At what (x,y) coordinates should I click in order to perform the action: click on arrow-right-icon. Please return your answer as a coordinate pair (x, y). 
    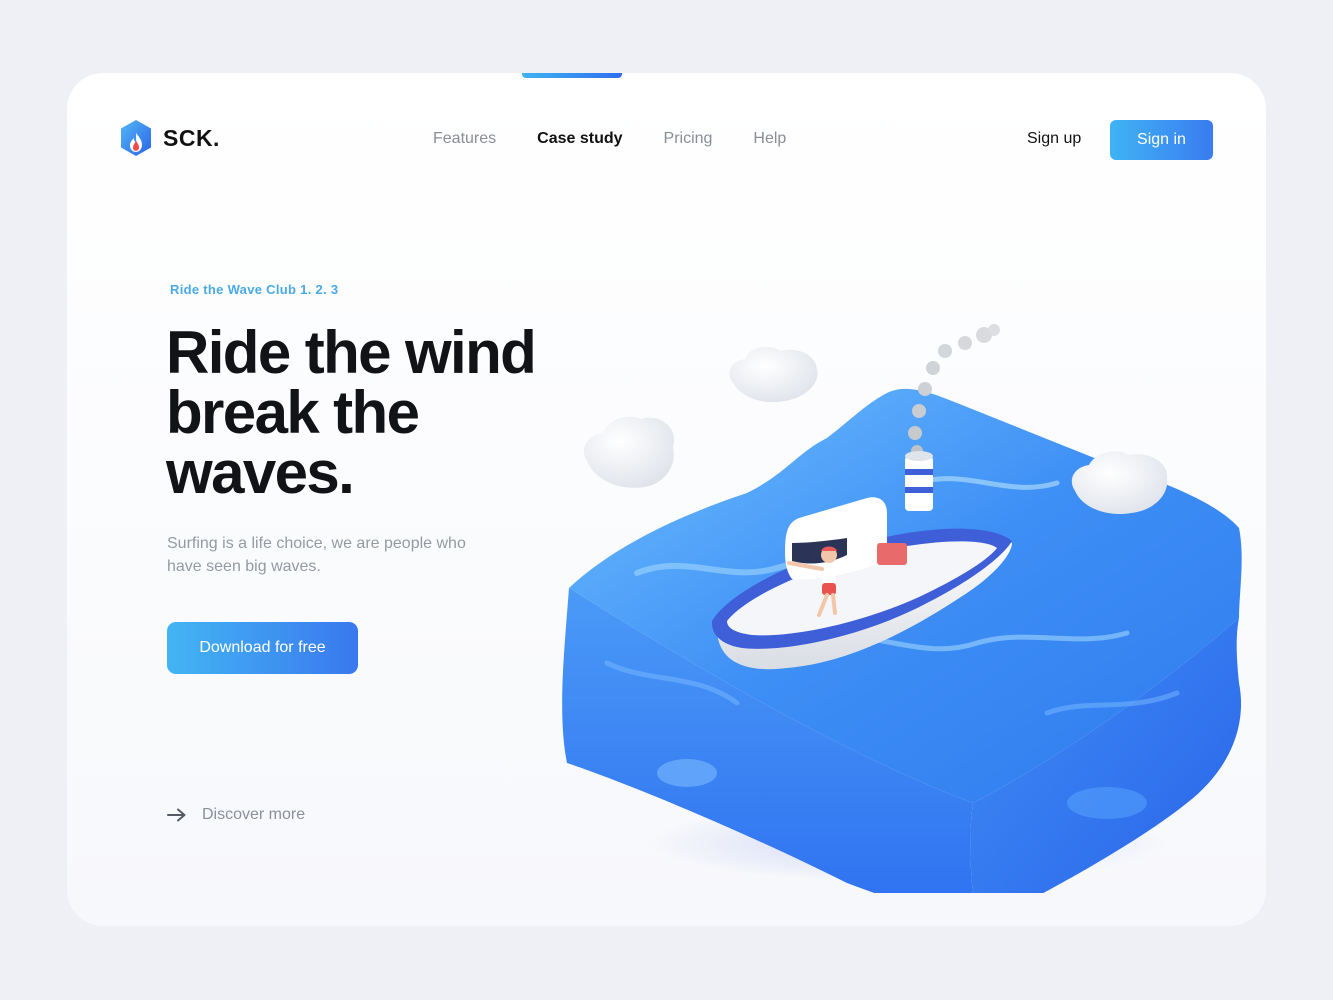
    Looking at the image, I should click on (176, 815).